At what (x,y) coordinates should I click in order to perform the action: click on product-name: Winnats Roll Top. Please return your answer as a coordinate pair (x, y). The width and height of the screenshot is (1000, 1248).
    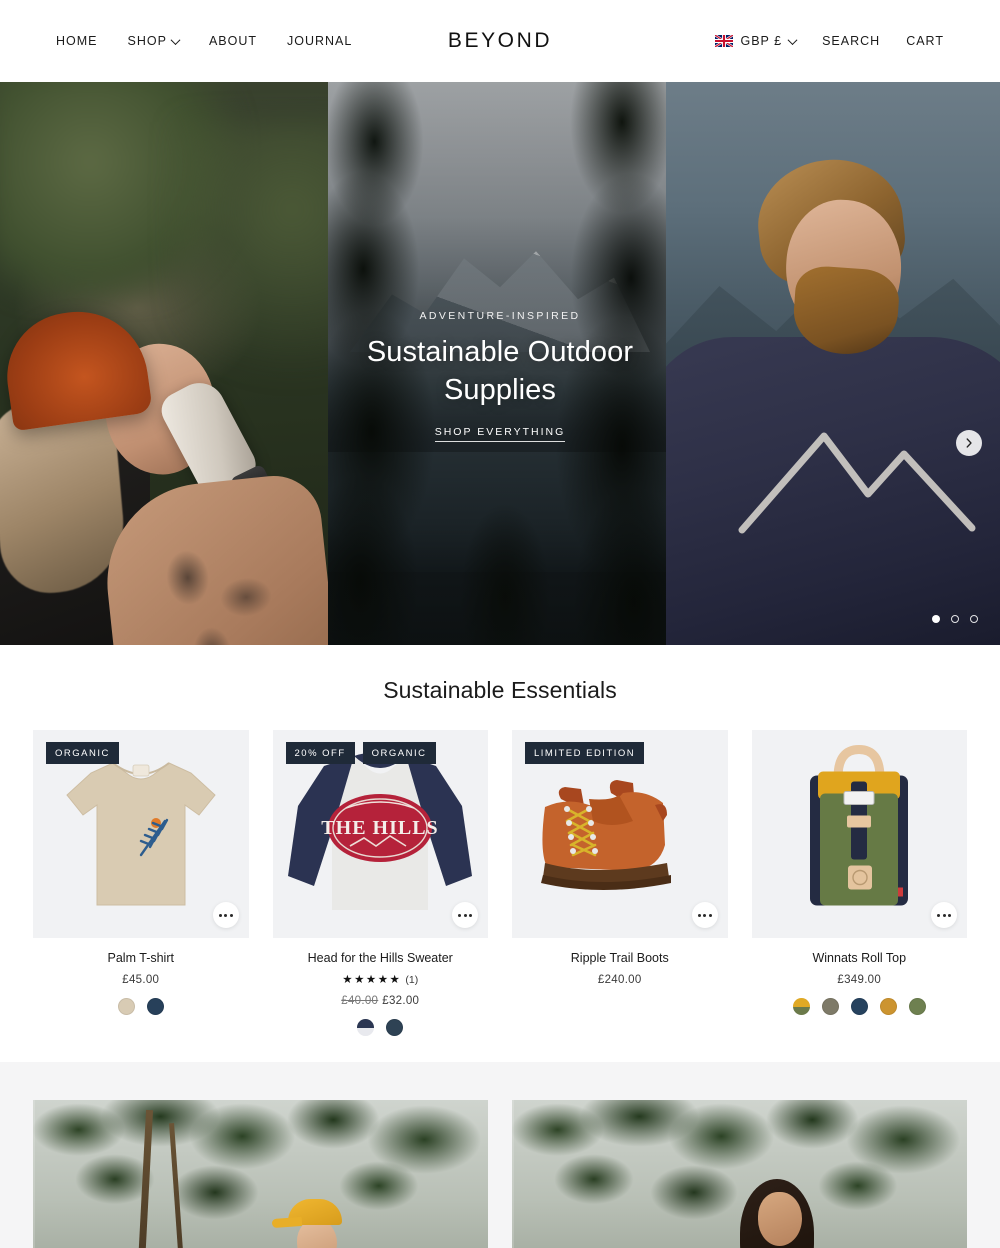
    Looking at the image, I should click on (860, 958).